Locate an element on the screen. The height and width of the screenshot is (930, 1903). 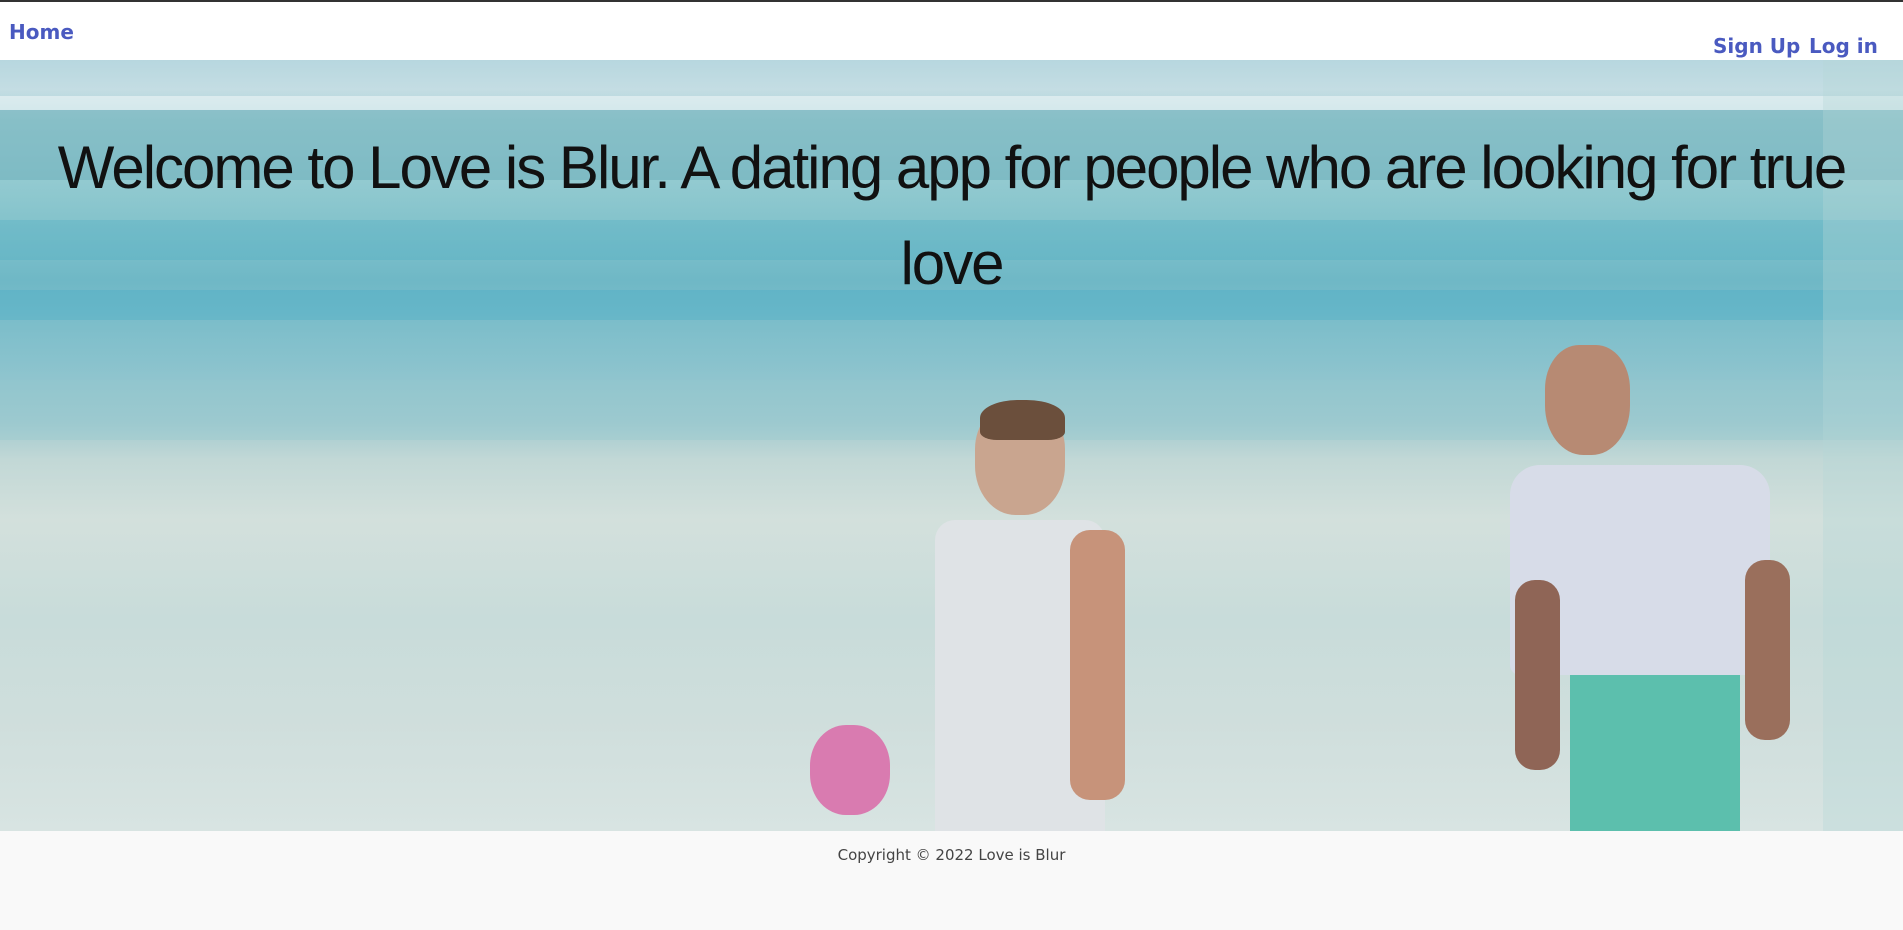
copyright-text: Copyright © 2022 Love is Blur is located at coordinates (951, 855).